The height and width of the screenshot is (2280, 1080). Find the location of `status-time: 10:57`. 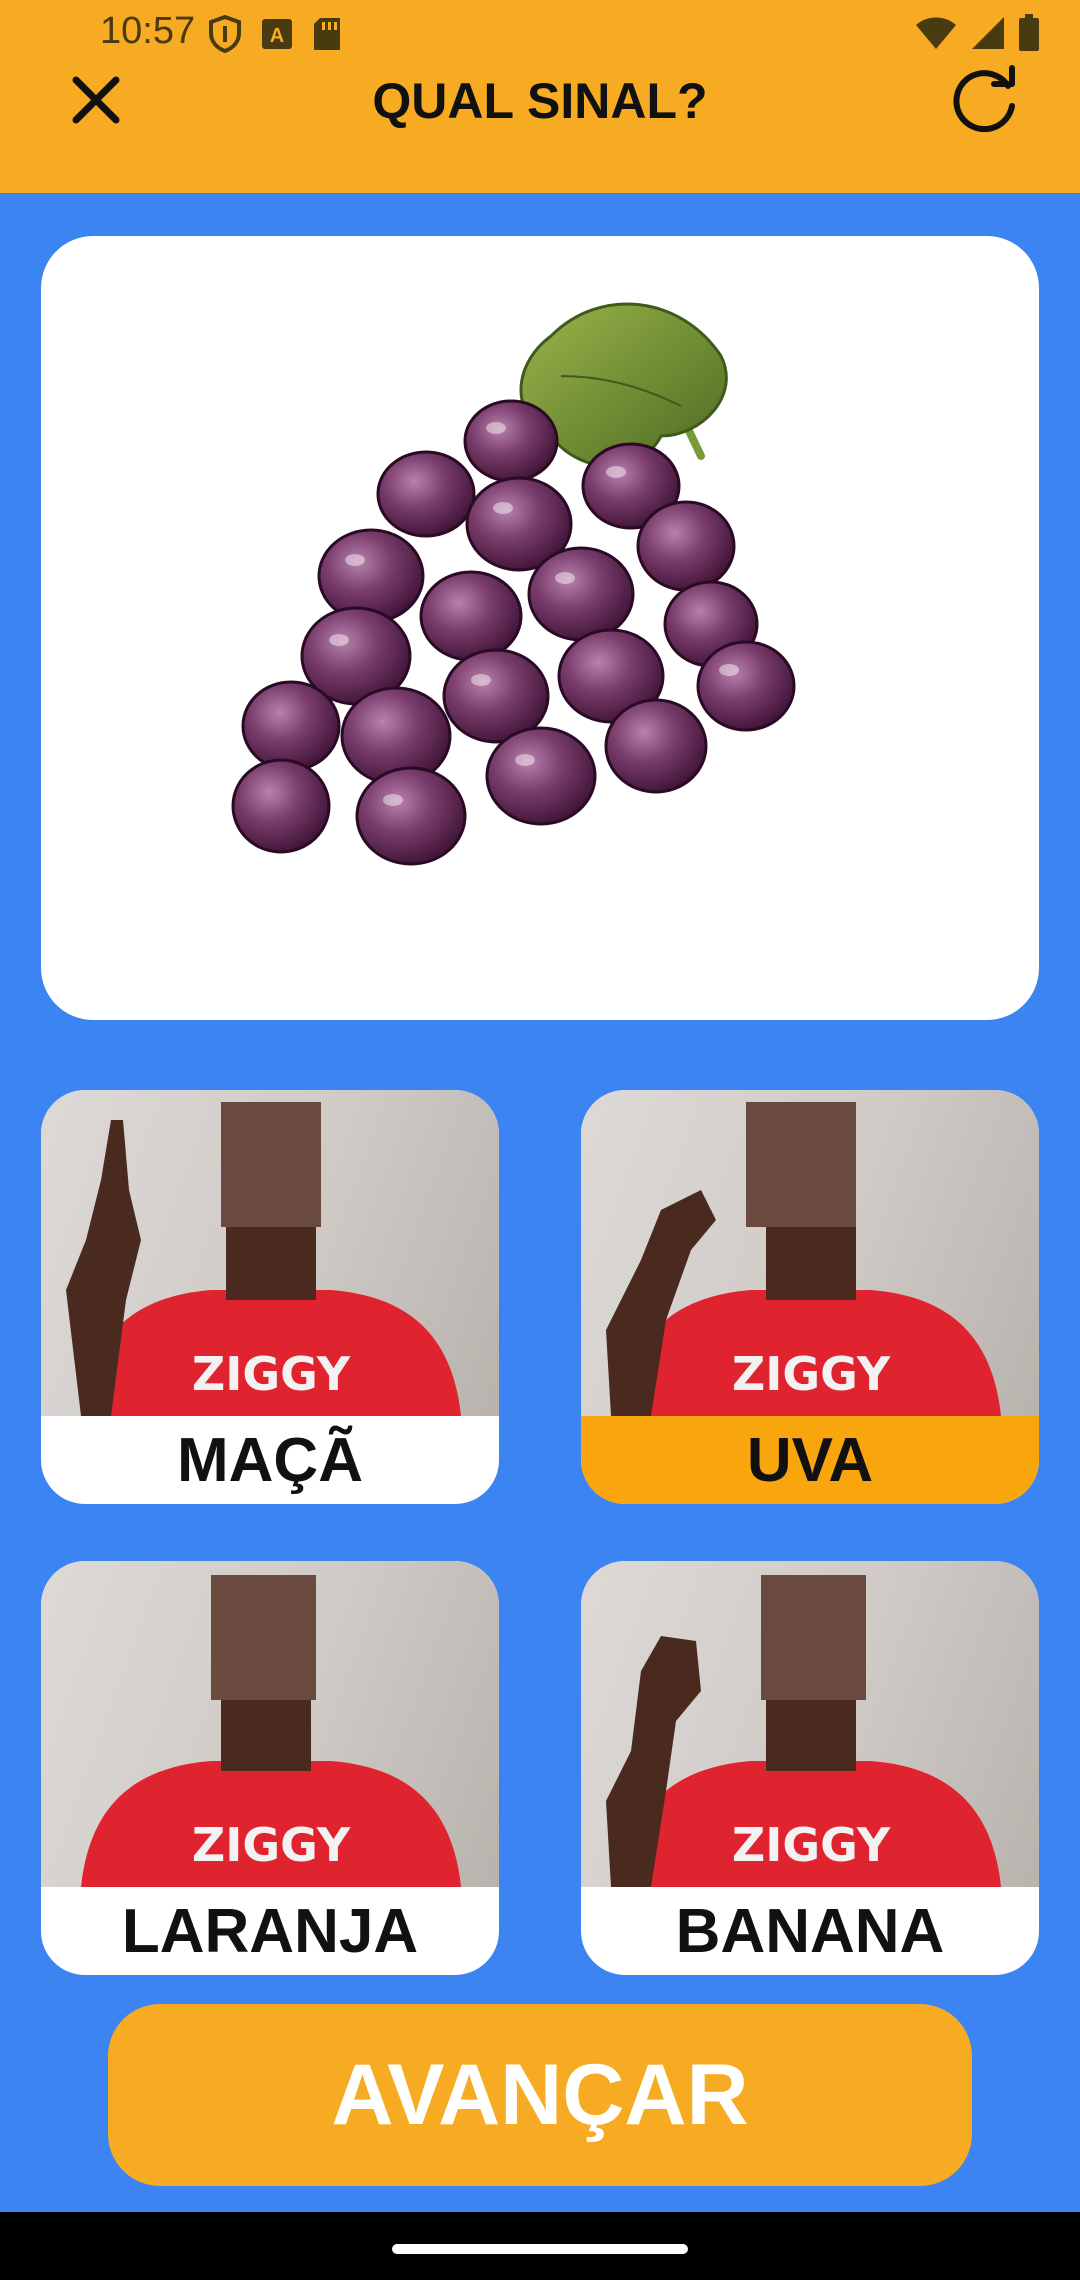

status-time: 10:57 is located at coordinates (148, 31).